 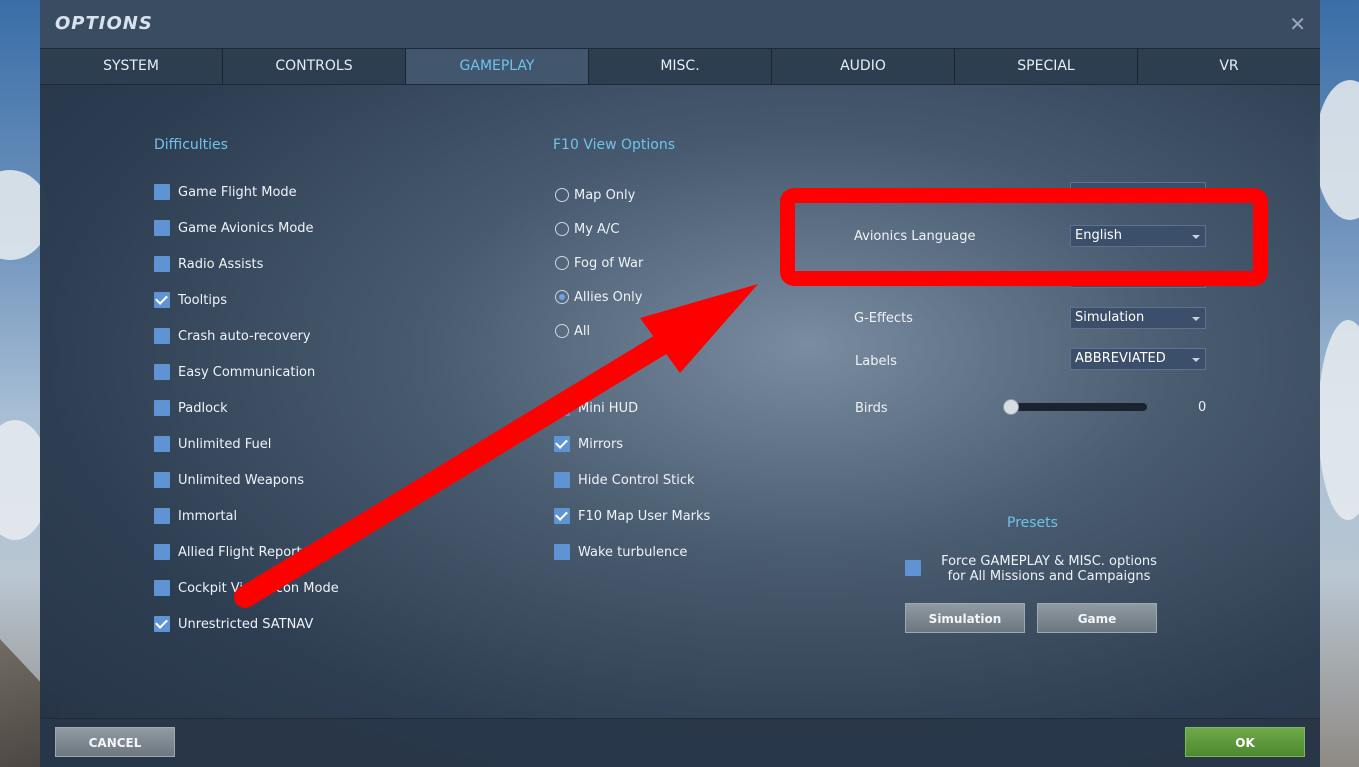 I want to click on tab-audio: AUDIO, so click(x=863, y=66).